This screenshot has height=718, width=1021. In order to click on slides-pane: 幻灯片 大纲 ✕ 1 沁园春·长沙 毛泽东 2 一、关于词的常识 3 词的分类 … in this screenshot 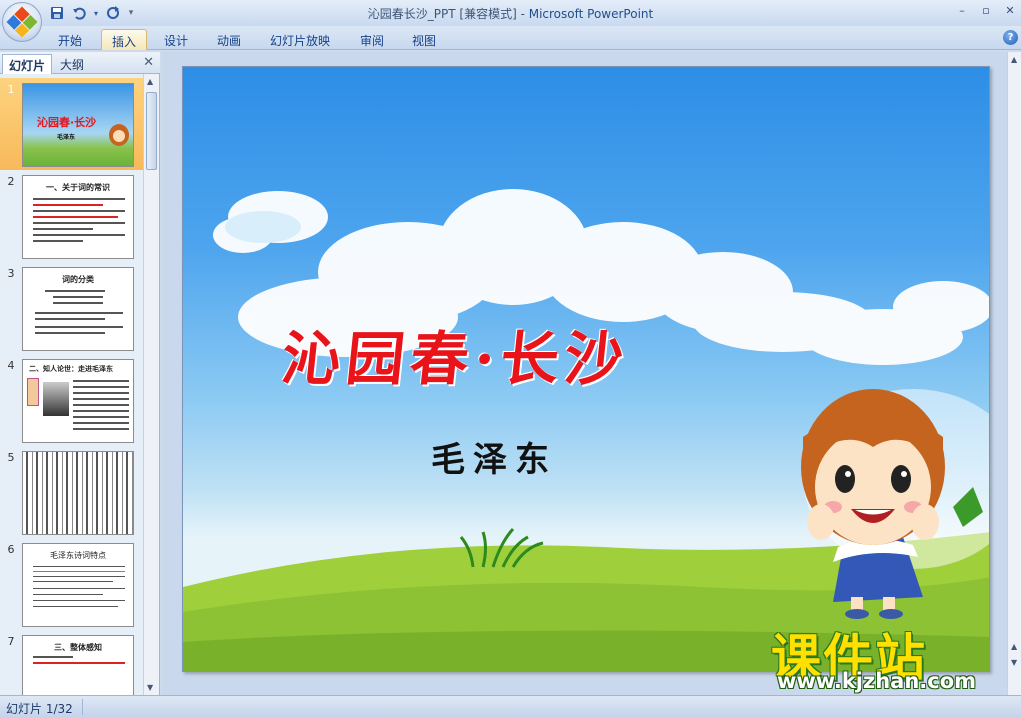, I will do `click(80, 373)`.